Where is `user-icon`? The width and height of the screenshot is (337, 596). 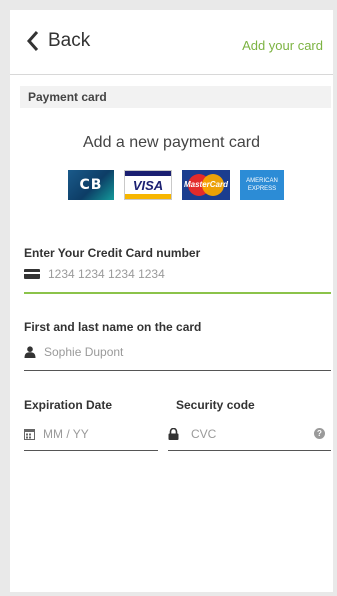
user-icon is located at coordinates (30, 352).